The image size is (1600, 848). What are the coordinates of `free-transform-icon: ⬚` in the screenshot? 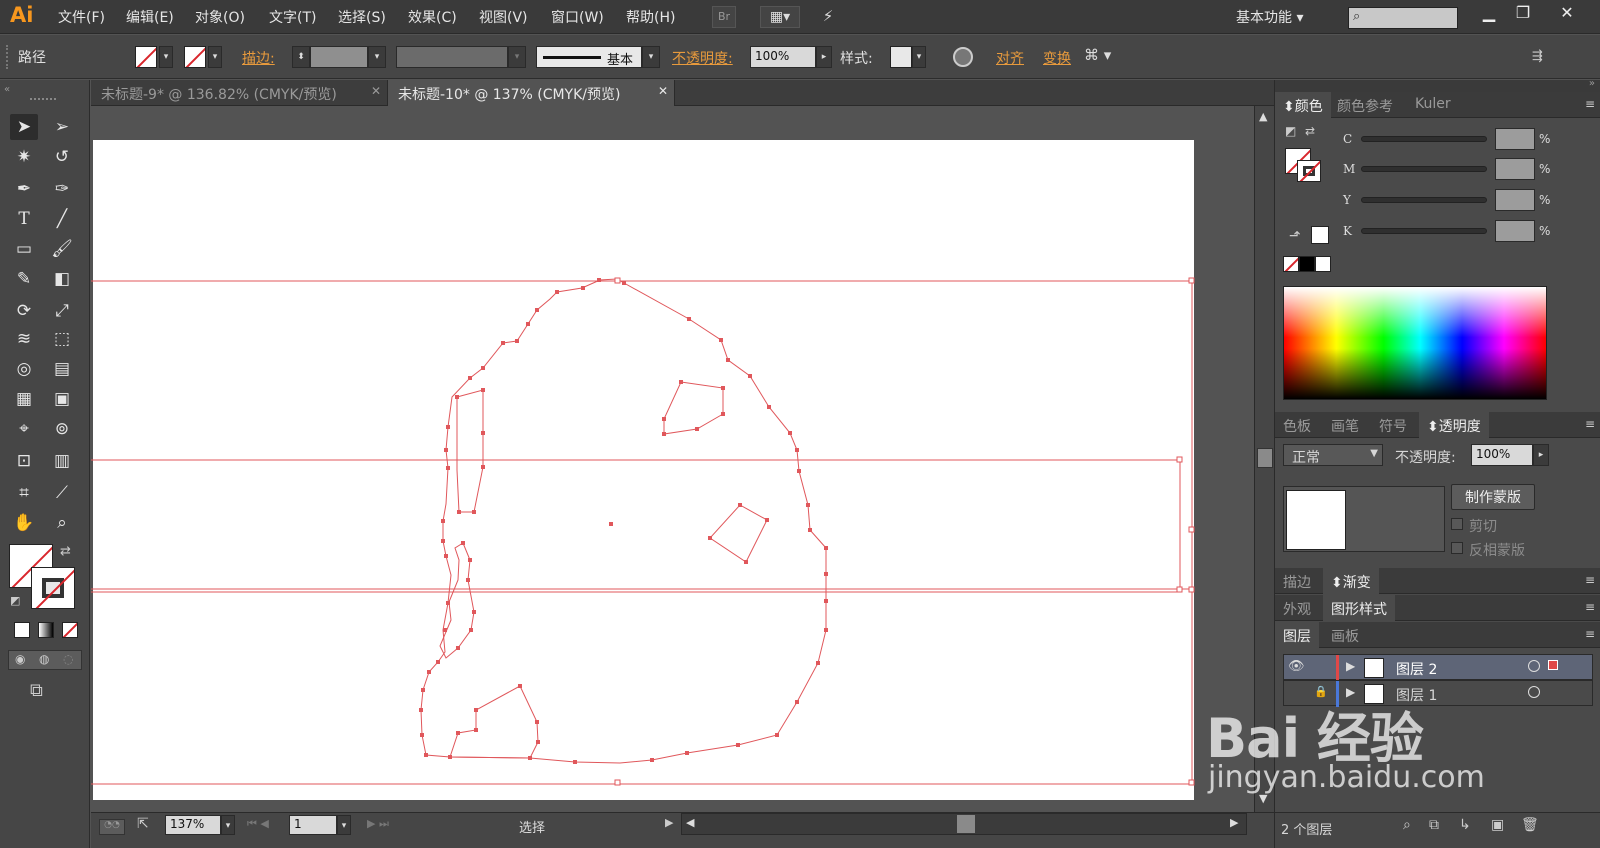 It's located at (62, 339).